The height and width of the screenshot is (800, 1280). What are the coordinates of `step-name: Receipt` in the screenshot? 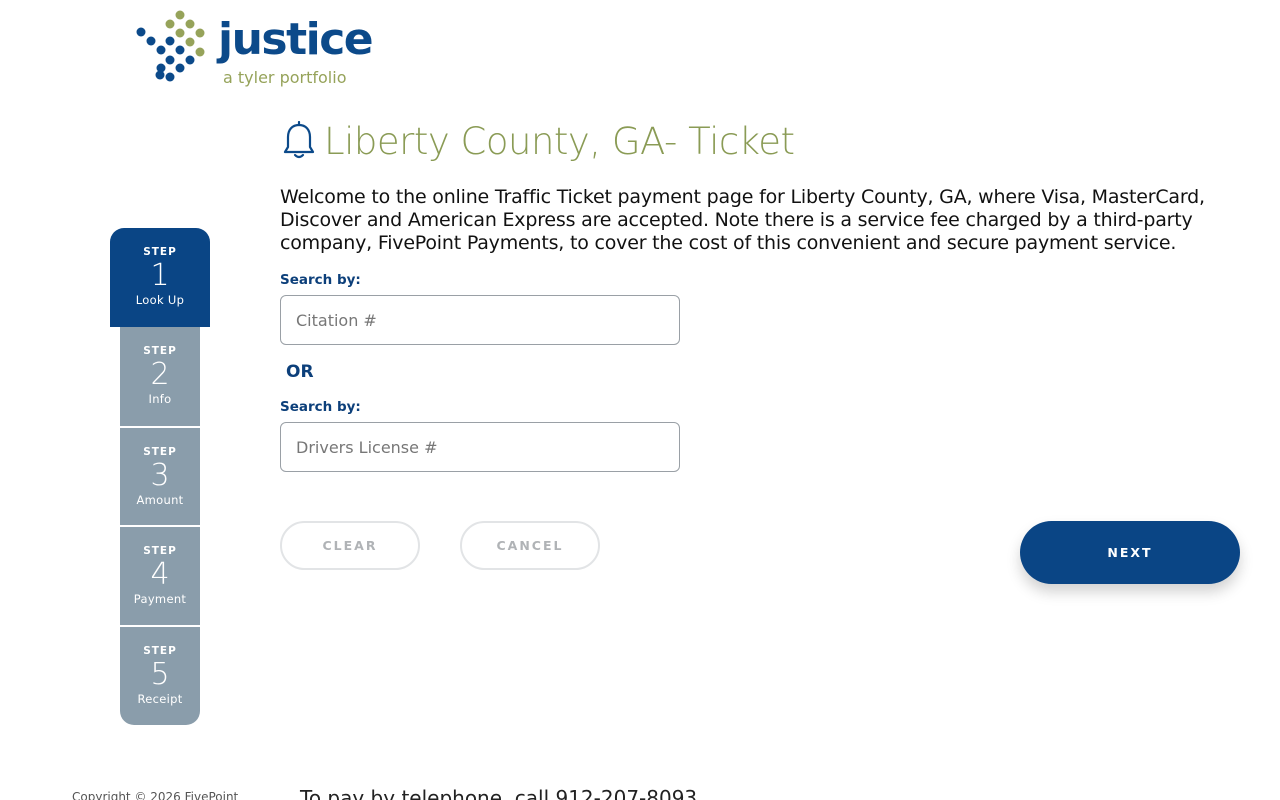 It's located at (160, 699).